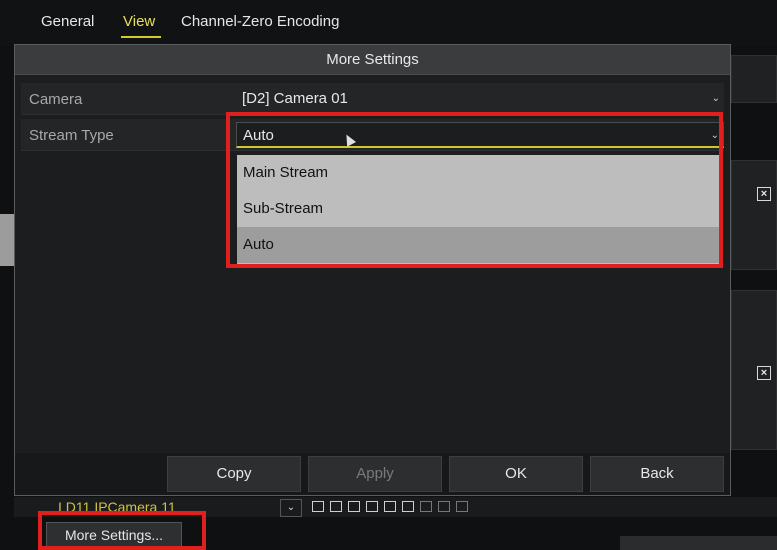 The image size is (777, 550). I want to click on layout-16-icon, so click(408, 506).